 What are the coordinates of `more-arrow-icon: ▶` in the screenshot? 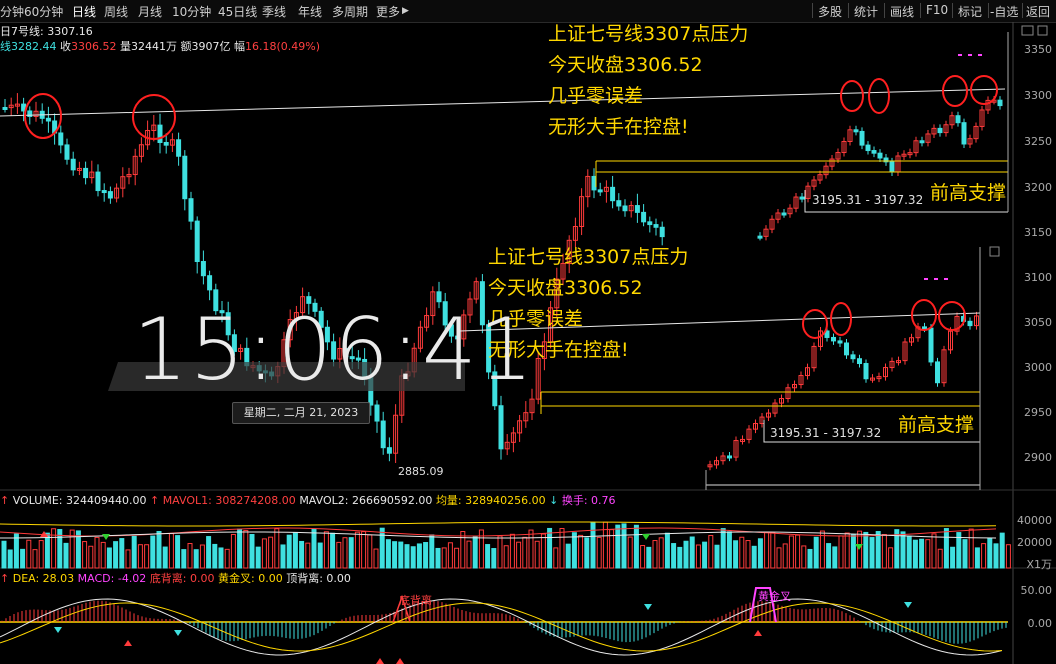 It's located at (405, 11).